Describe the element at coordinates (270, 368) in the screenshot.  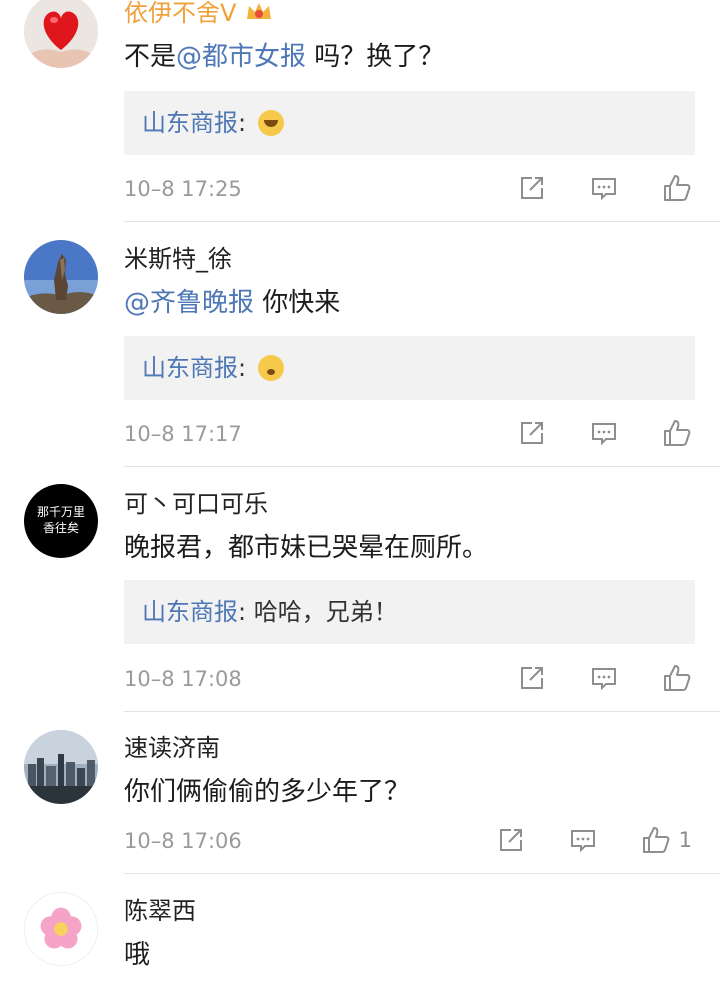
I see `surprised-emoji-icon` at that location.